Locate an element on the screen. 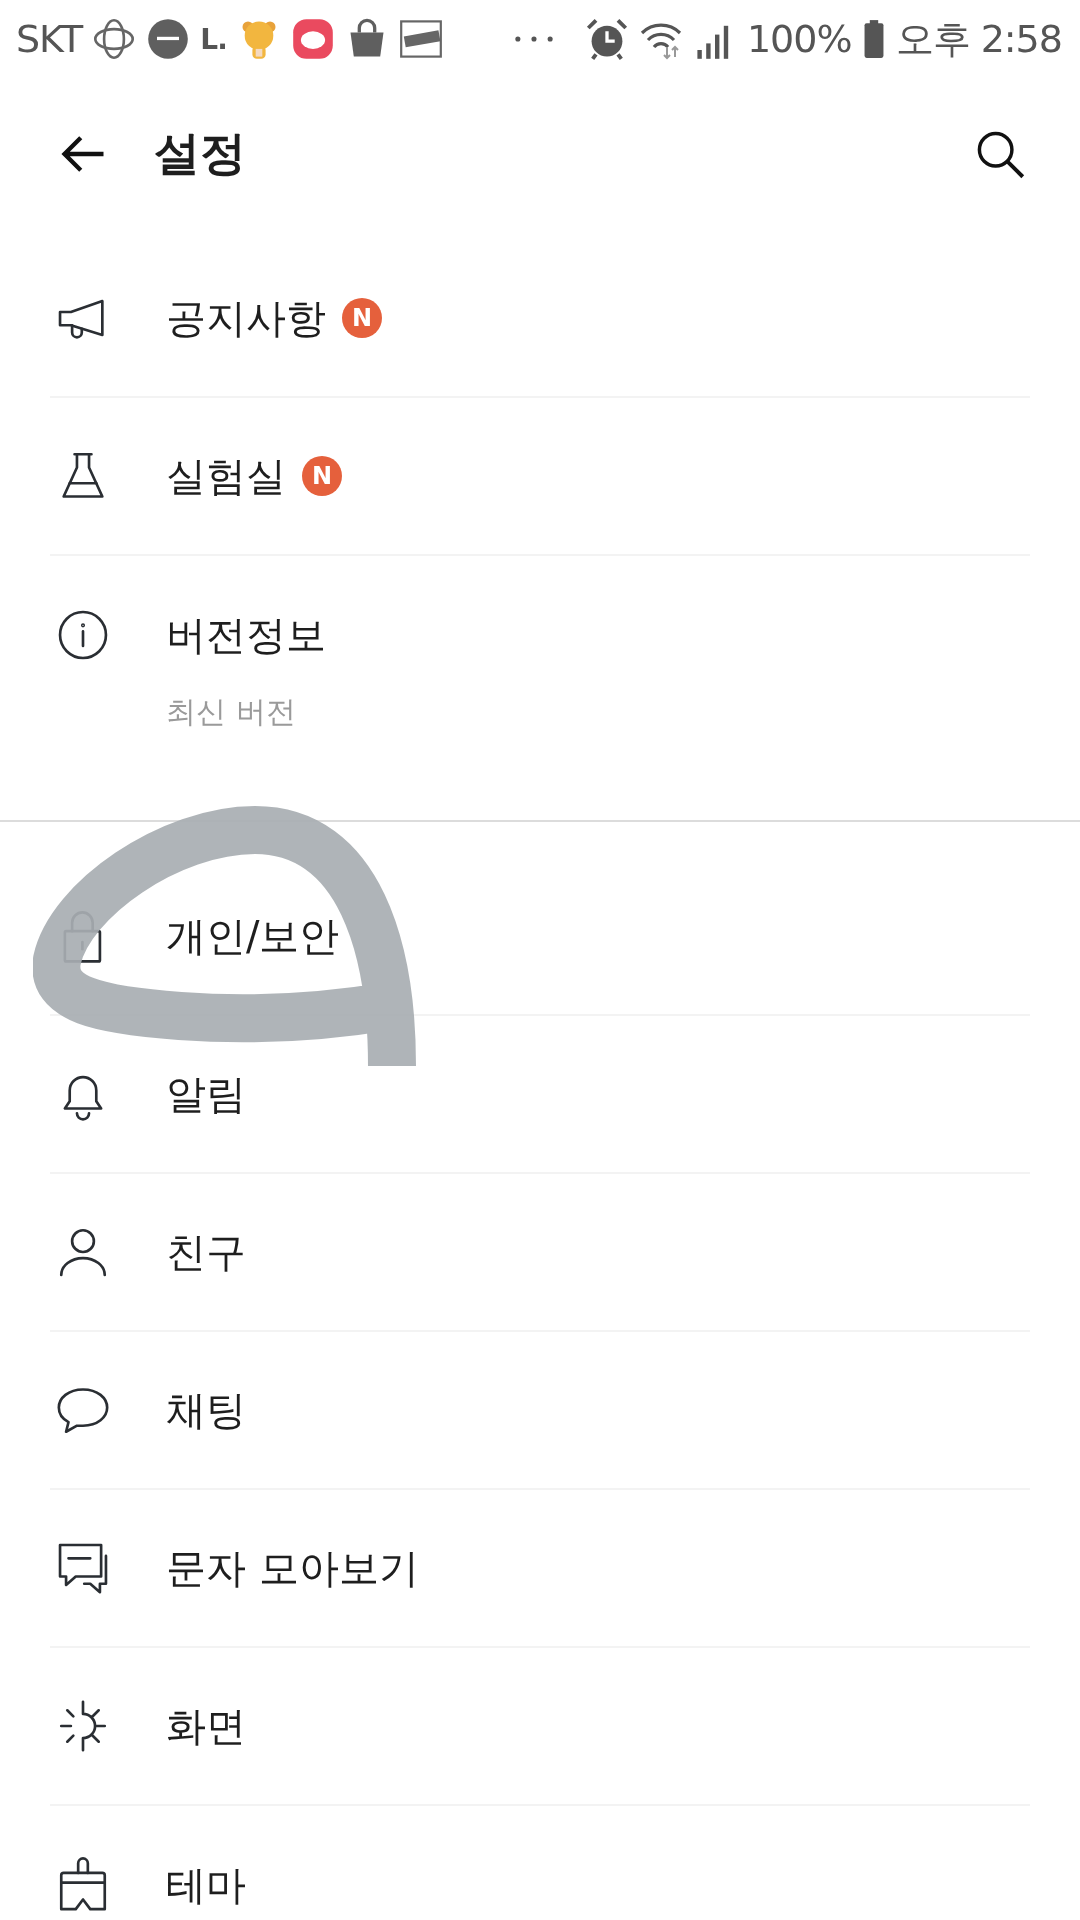 This screenshot has height=1920, width=1080. menu-item: 문자 모아보기 is located at coordinates (292, 1568).